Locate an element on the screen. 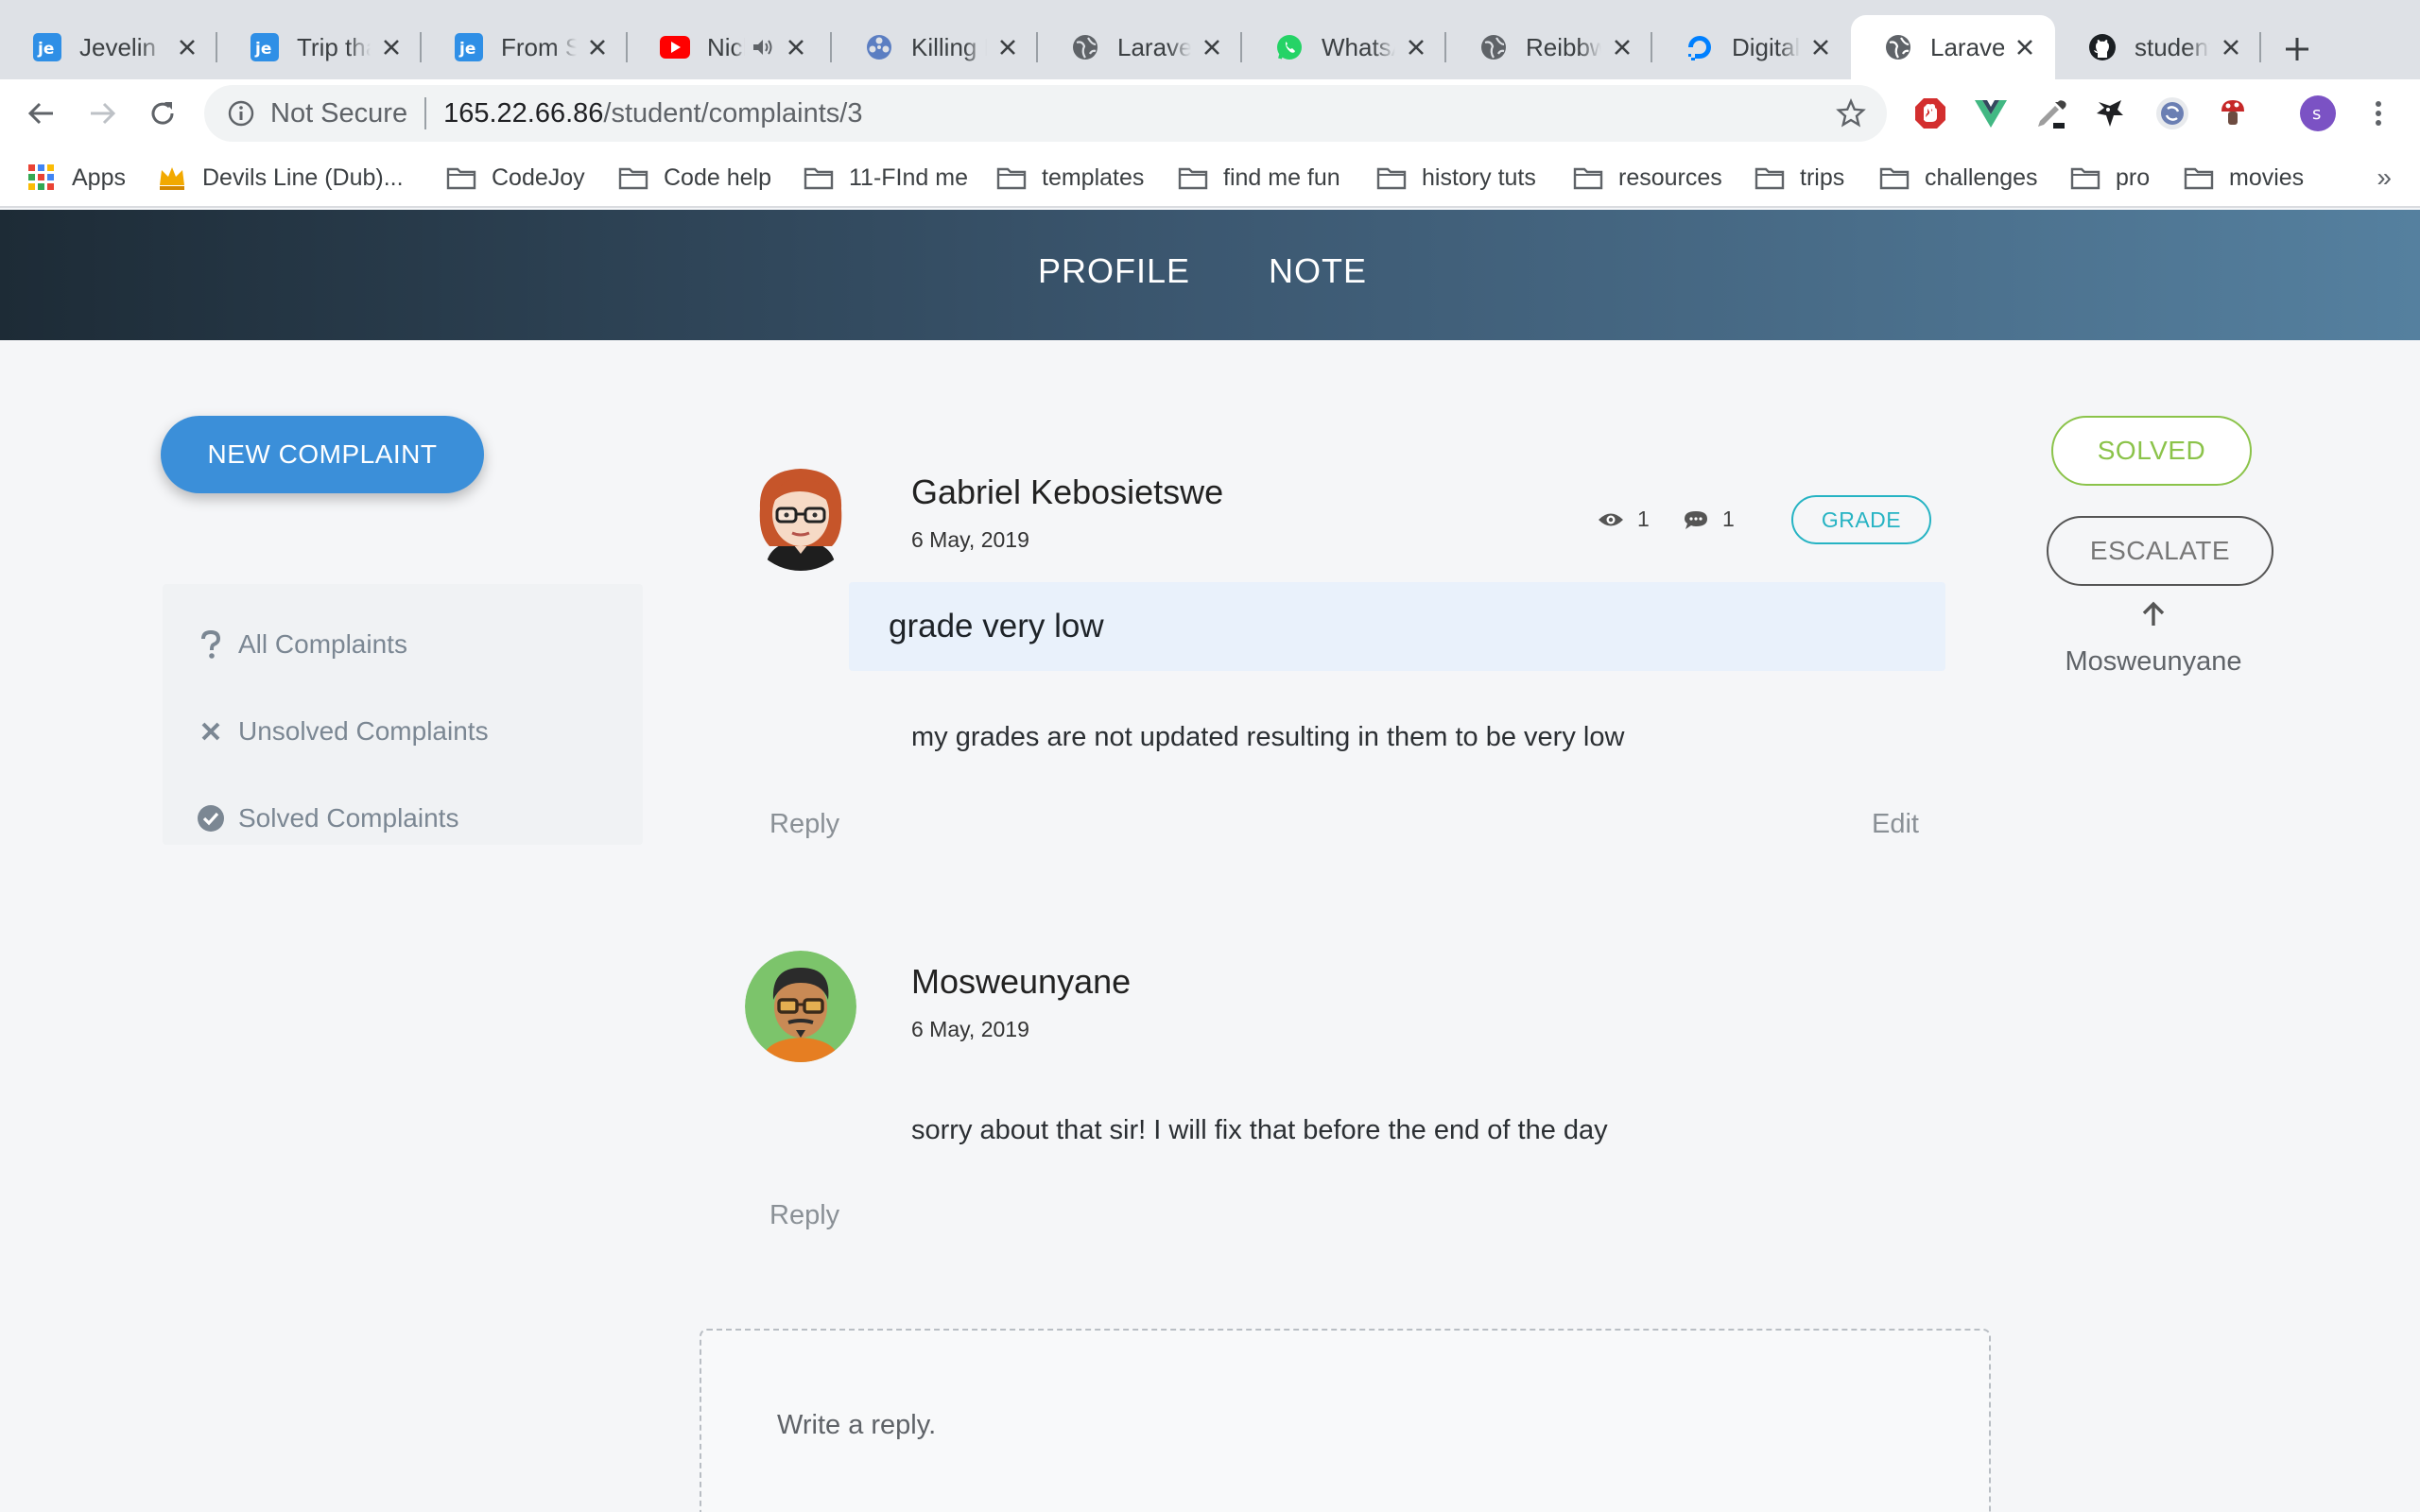  browser-tab: Laravel is located at coordinates (1140, 47).